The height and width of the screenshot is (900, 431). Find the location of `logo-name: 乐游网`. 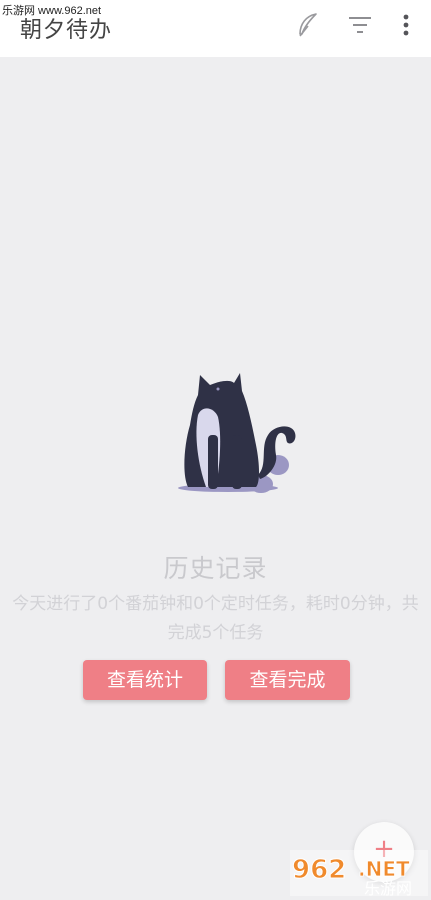

logo-name: 乐游网 is located at coordinates (388, 887).